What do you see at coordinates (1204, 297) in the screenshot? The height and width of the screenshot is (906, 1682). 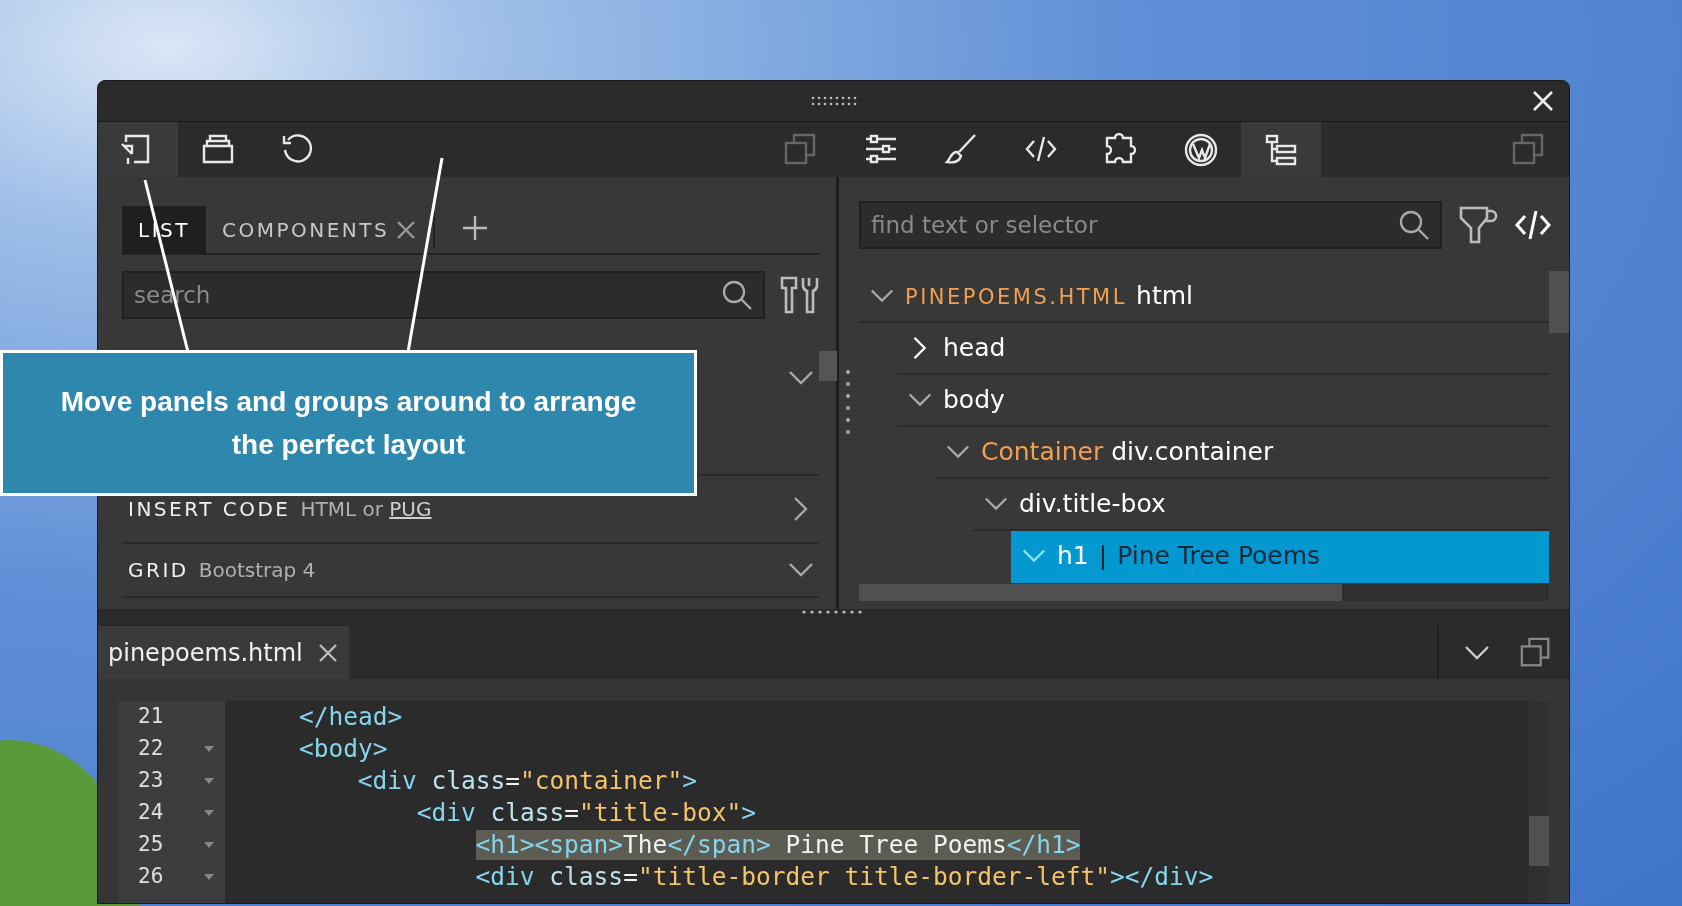 I see `tree-row: PINEPOEMS.HTML html` at bounding box center [1204, 297].